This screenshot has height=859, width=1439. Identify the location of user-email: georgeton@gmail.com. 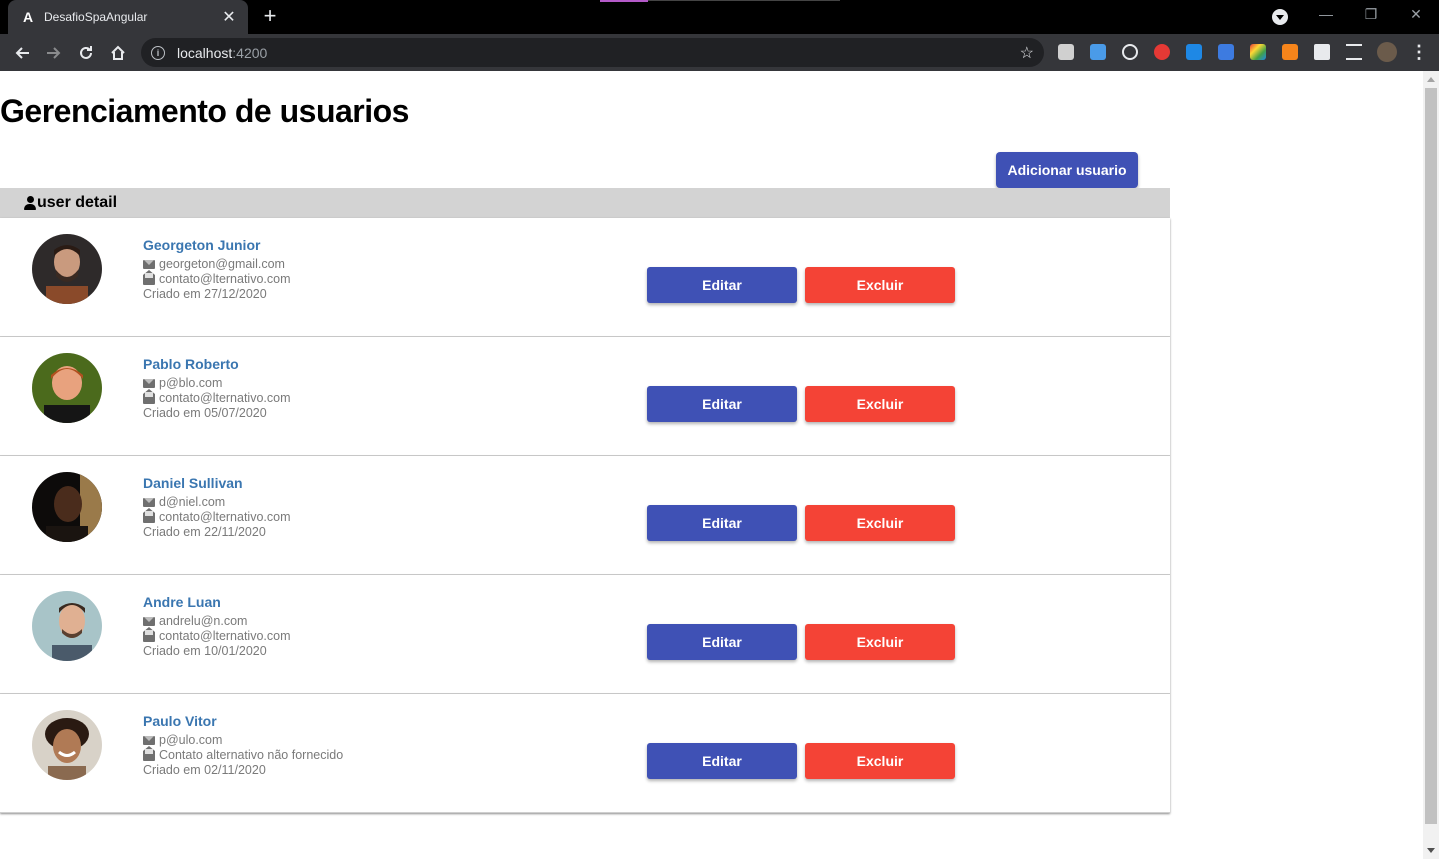
(222, 264).